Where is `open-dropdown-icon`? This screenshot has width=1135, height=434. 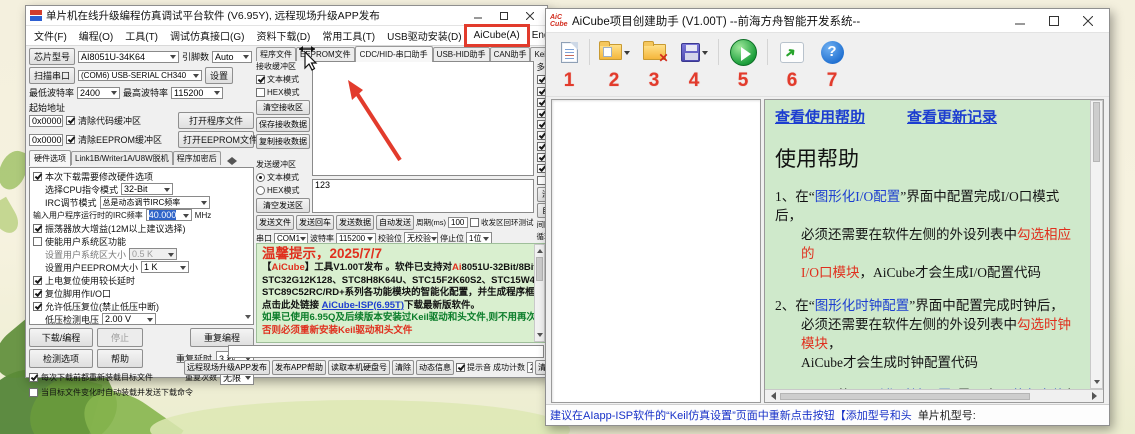
open-dropdown-icon is located at coordinates (626, 54).